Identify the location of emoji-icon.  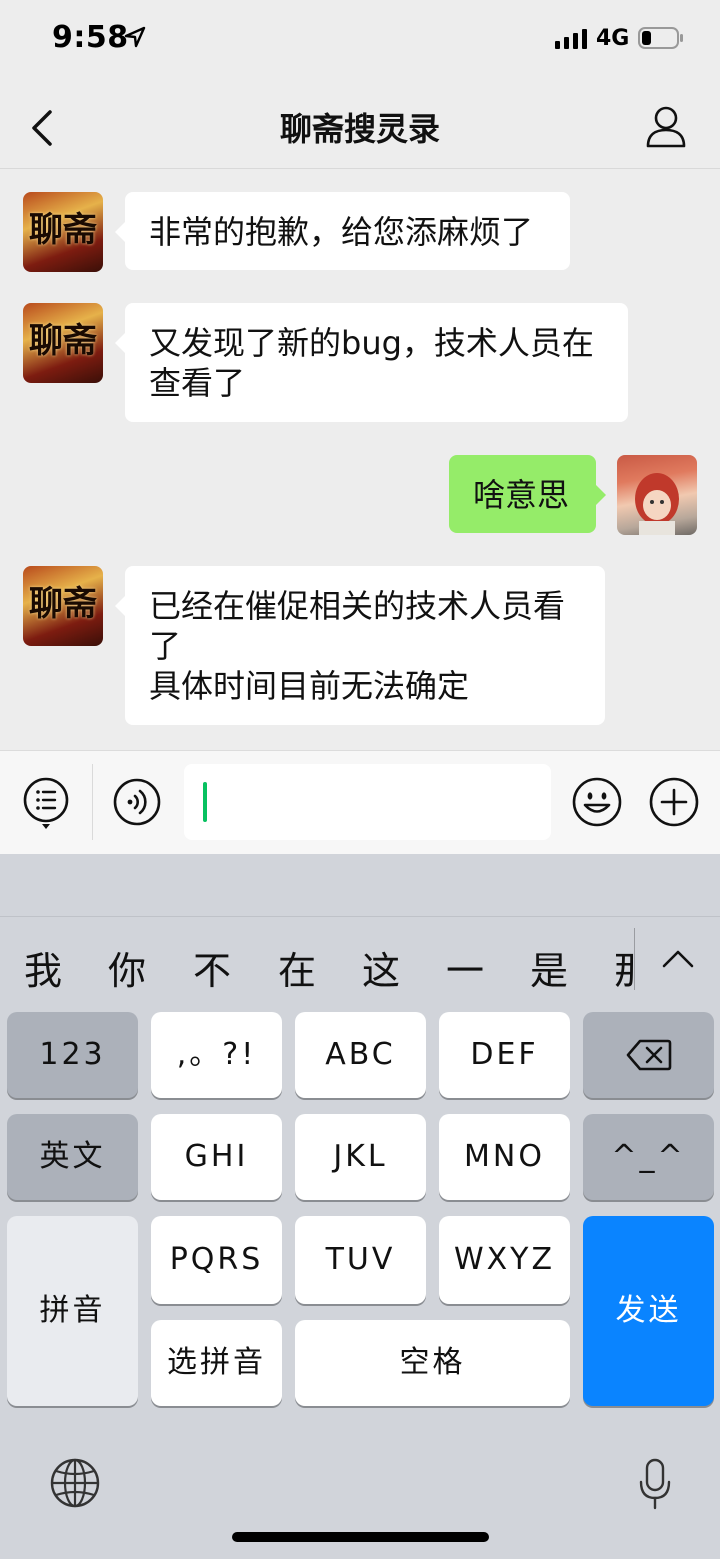
(597, 802).